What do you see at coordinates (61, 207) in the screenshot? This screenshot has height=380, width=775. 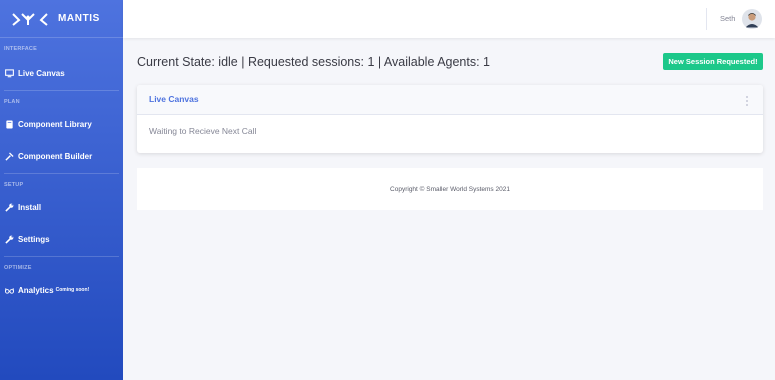 I see `sidebar-item-install: Install` at bounding box center [61, 207].